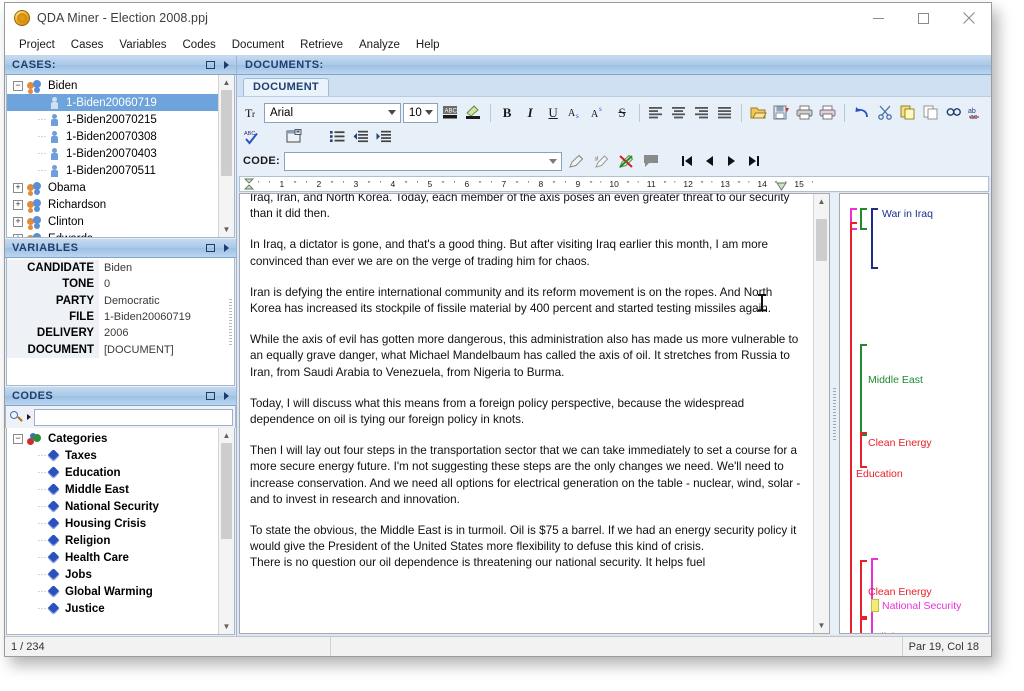 Image resolution: width=1024 pixels, height=691 pixels. What do you see at coordinates (112, 557) in the screenshot?
I see `tree-item-health-care: ⋯ Health Care` at bounding box center [112, 557].